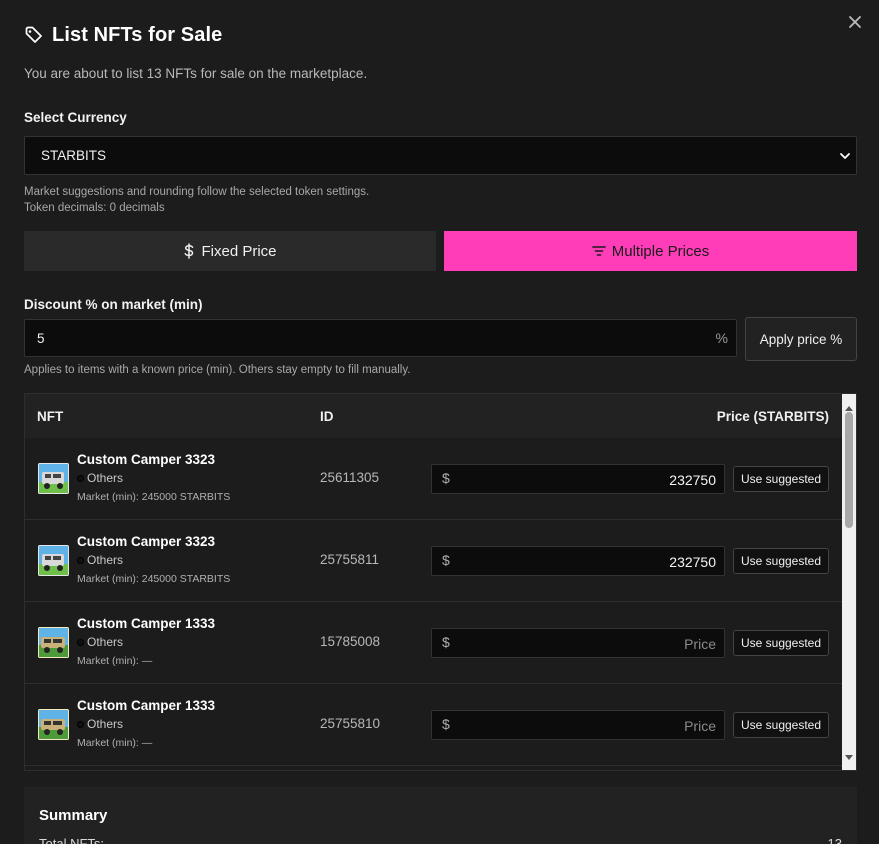 This screenshot has height=844, width=879. I want to click on close-icon, so click(855, 22).